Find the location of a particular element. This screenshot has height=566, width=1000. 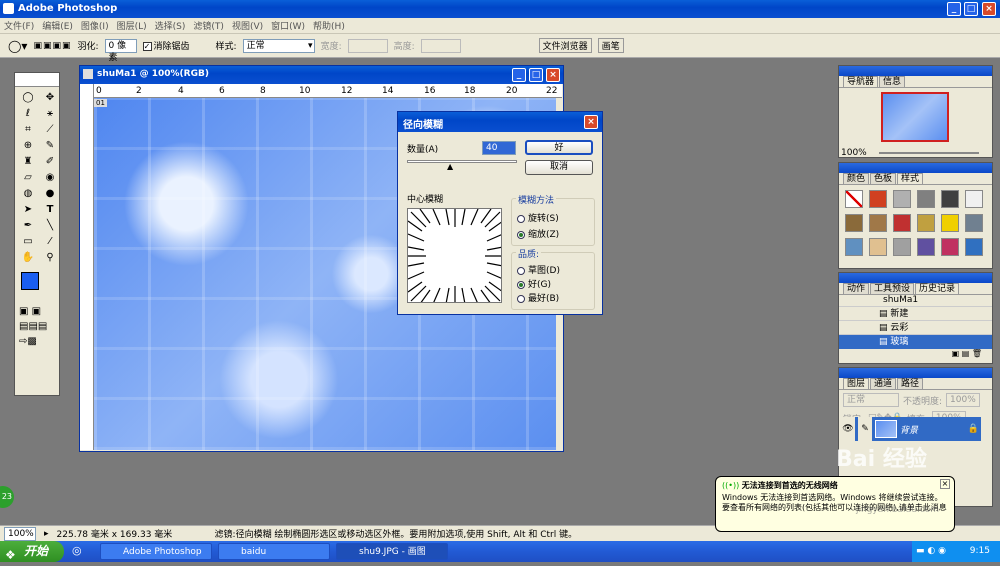

tab-tool-presets: 工具预设 is located at coordinates (892, 288).